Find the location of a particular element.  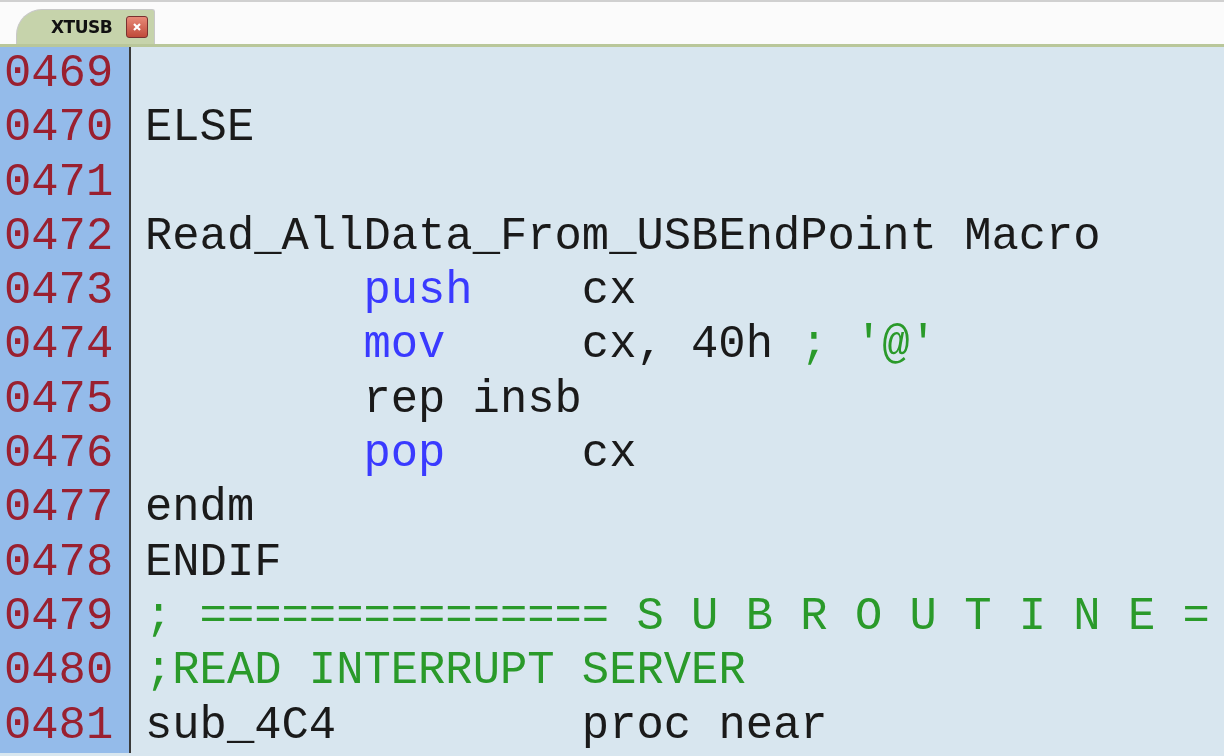

code-line: ELSE is located at coordinates (200, 128).